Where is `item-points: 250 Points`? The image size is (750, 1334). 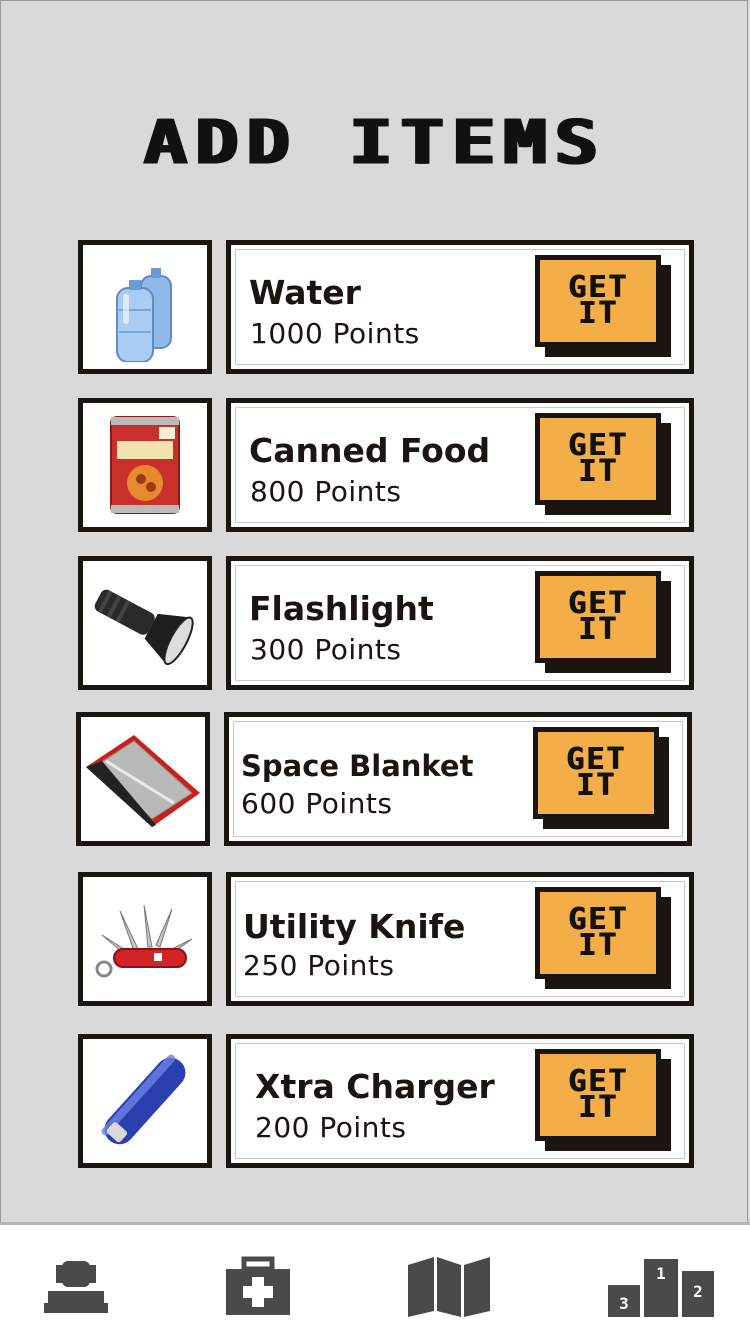 item-points: 250 Points is located at coordinates (319, 965).